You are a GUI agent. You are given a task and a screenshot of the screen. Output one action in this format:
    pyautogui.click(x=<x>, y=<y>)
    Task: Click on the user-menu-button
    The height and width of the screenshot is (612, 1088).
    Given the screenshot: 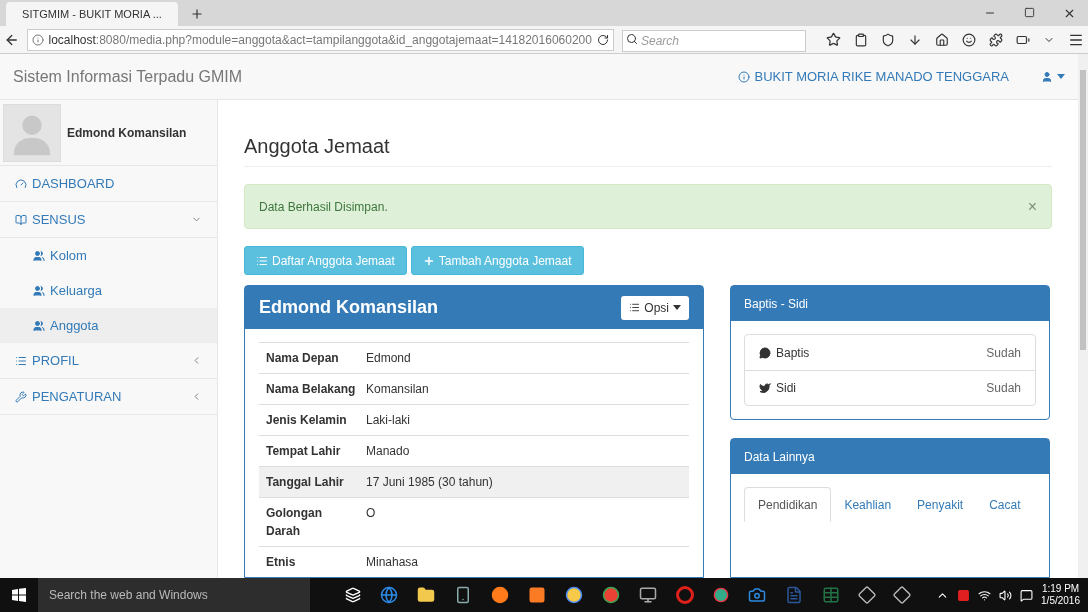 What is the action you would take?
    pyautogui.click(x=1053, y=76)
    